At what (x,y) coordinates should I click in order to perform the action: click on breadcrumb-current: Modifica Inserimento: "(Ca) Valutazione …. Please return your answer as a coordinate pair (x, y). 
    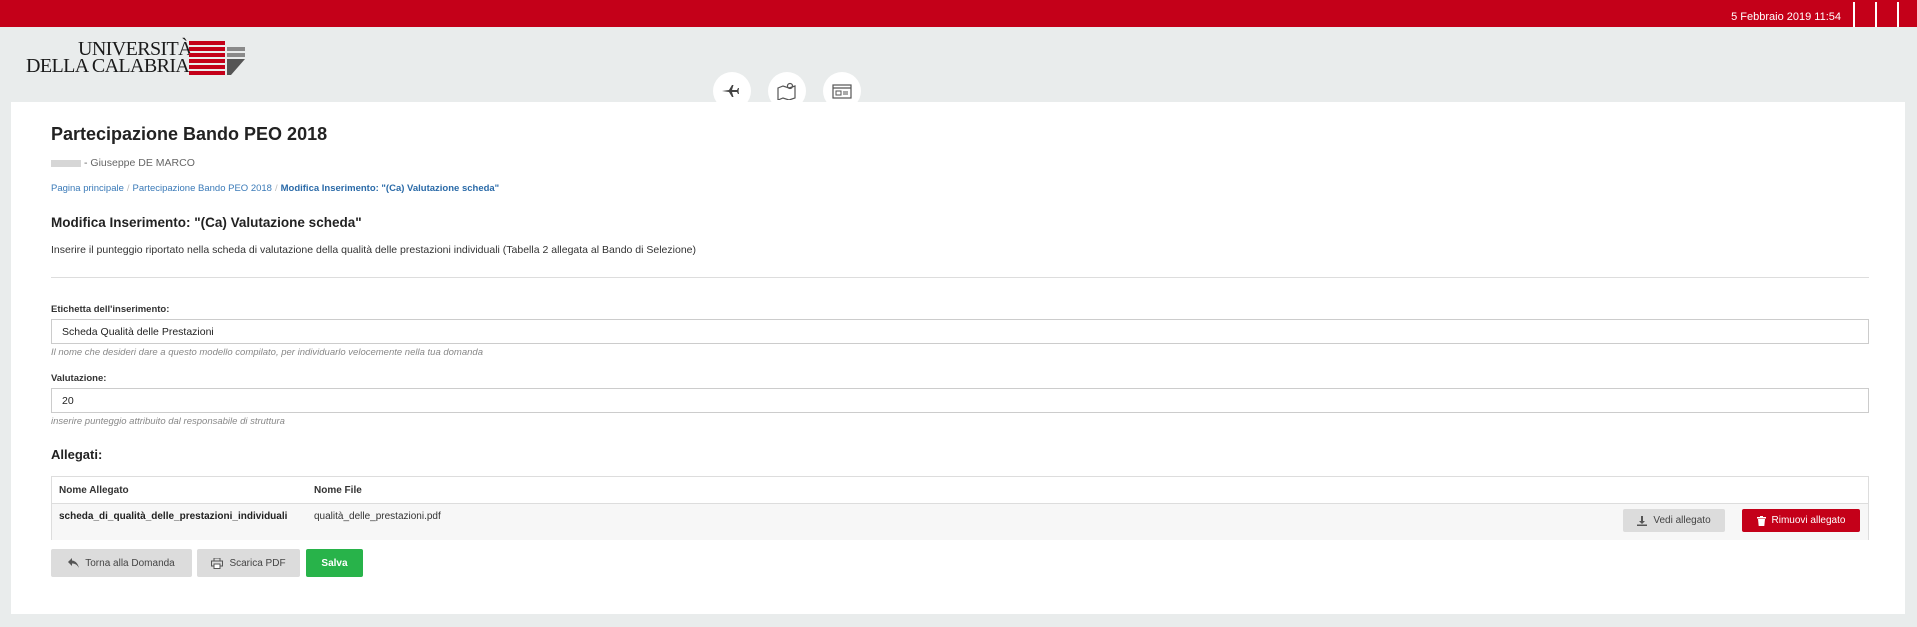
    Looking at the image, I should click on (390, 188).